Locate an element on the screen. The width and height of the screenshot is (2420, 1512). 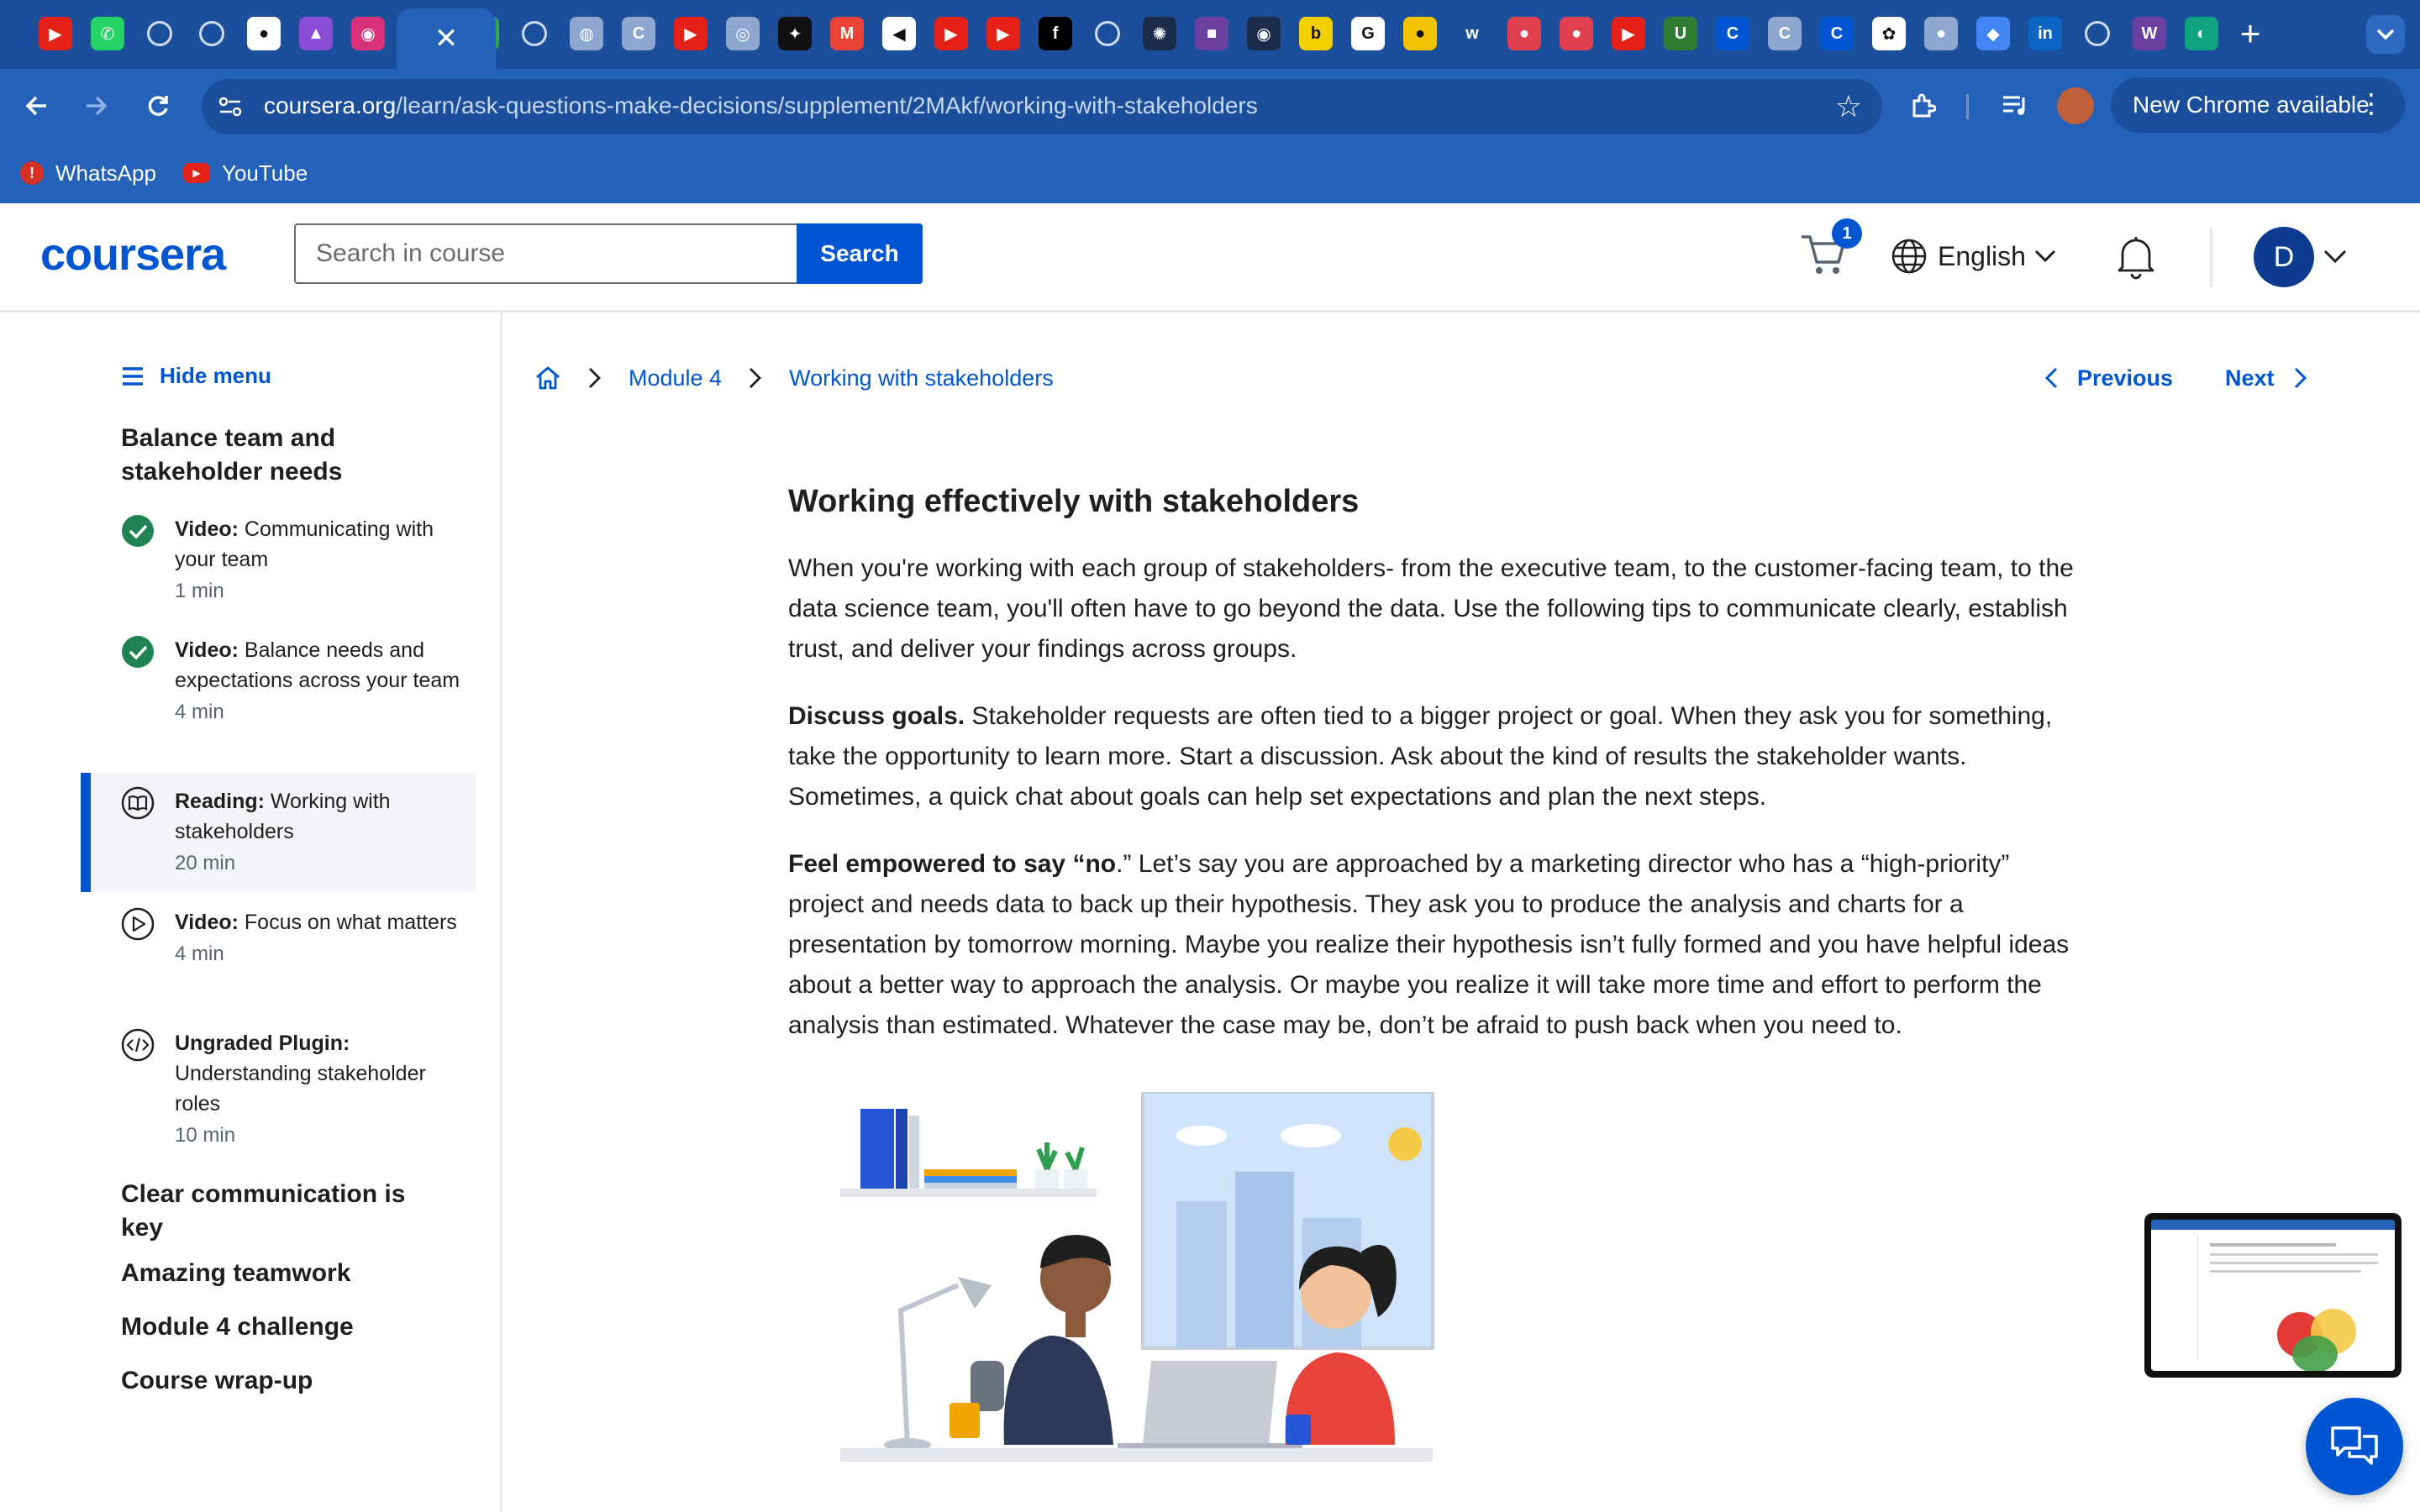
maps-icon: ◆ is located at coordinates (1993, 33).